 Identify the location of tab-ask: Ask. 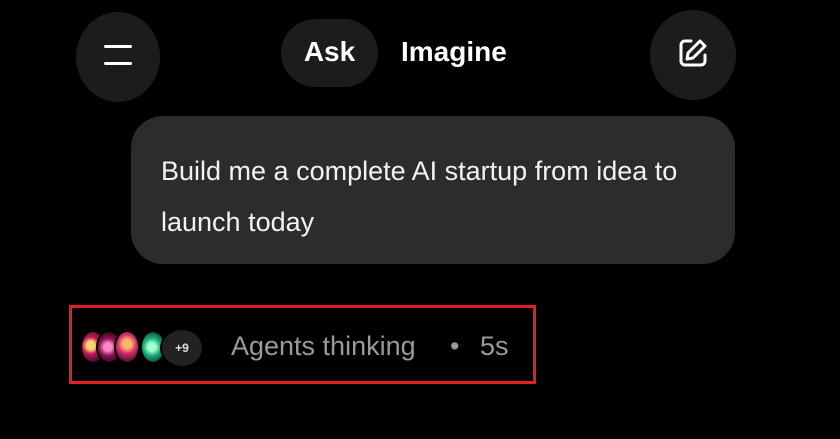
(329, 52).